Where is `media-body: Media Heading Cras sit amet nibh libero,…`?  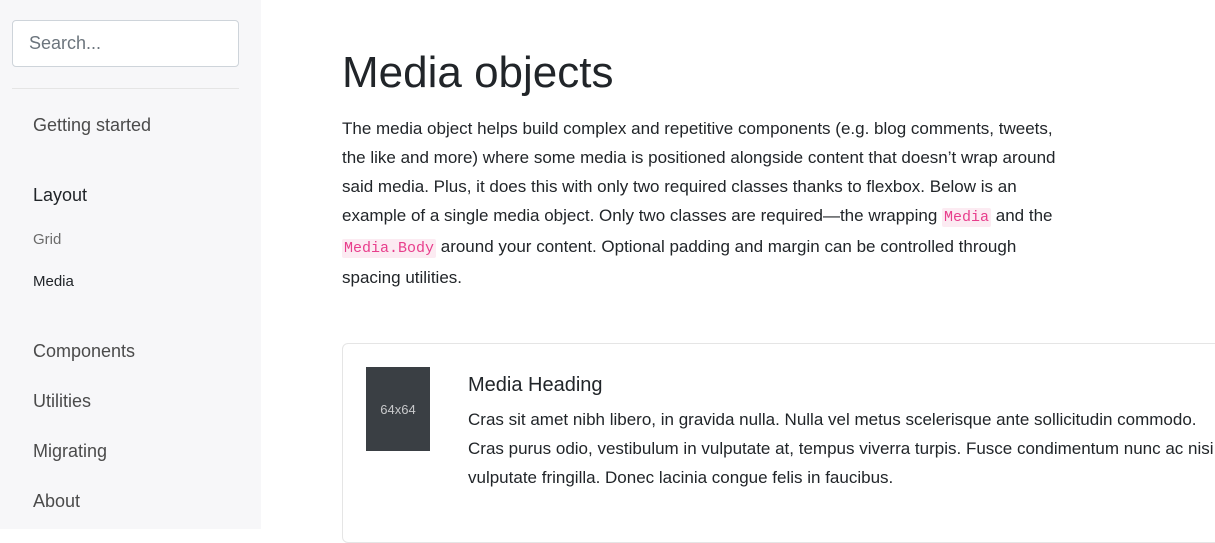 media-body: Media Heading Cras sit amet nibh libero,… is located at coordinates (841, 431).